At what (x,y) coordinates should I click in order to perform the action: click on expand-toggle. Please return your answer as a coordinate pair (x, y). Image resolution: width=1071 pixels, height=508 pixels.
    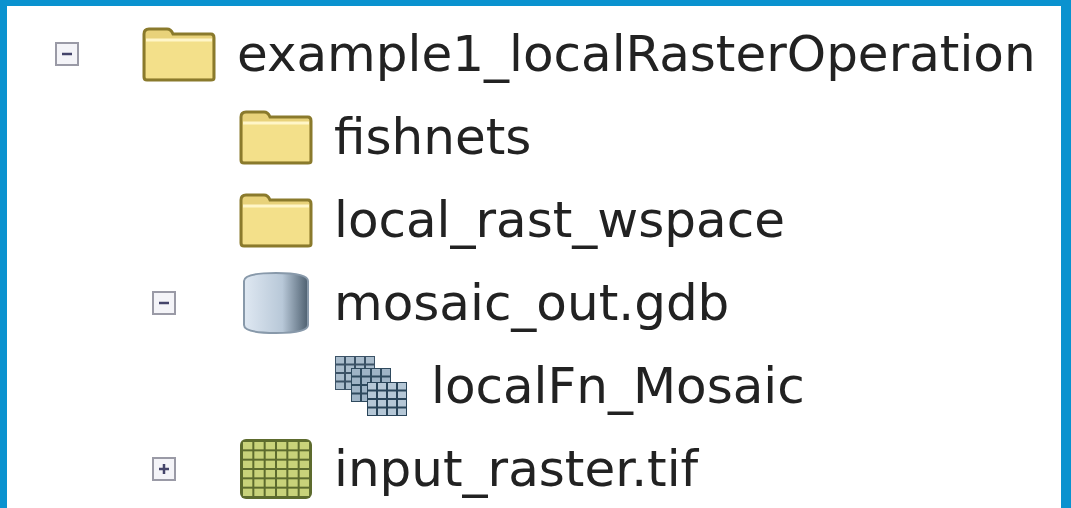
    Looking at the image, I should click on (164, 468).